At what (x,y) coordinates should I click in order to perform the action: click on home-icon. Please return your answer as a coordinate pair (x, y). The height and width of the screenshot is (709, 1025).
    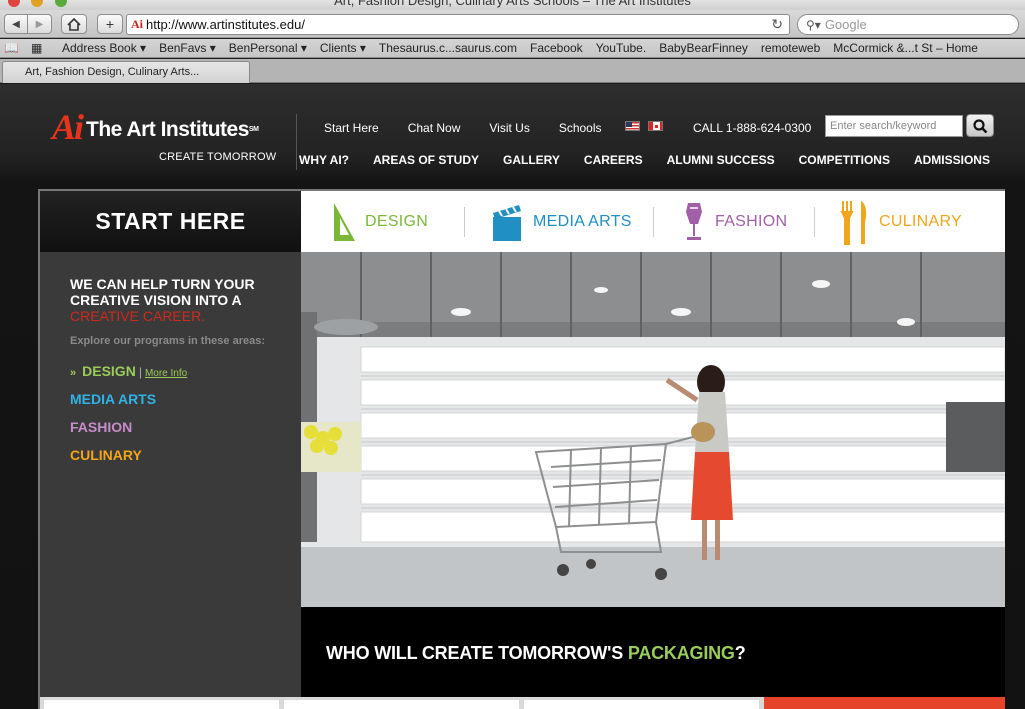
    Looking at the image, I should click on (74, 24).